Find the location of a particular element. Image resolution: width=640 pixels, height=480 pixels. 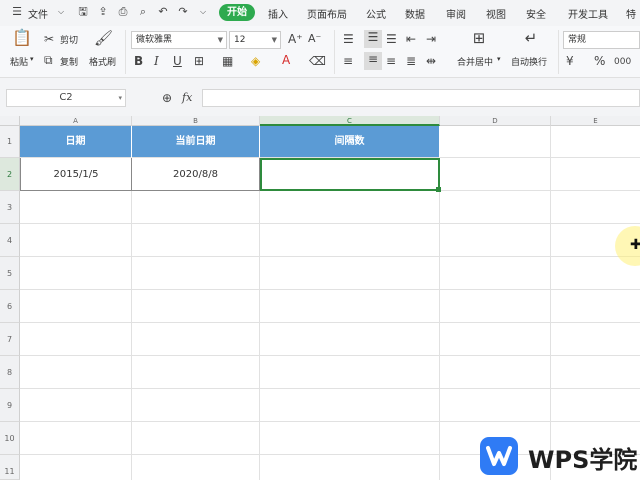

fx-button: fx is located at coordinates (187, 98).